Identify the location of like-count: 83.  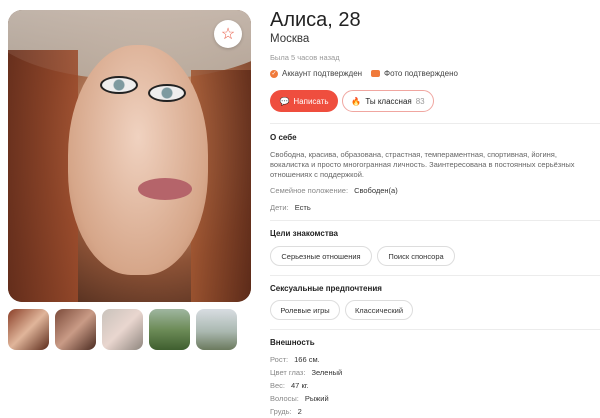
(420, 101).